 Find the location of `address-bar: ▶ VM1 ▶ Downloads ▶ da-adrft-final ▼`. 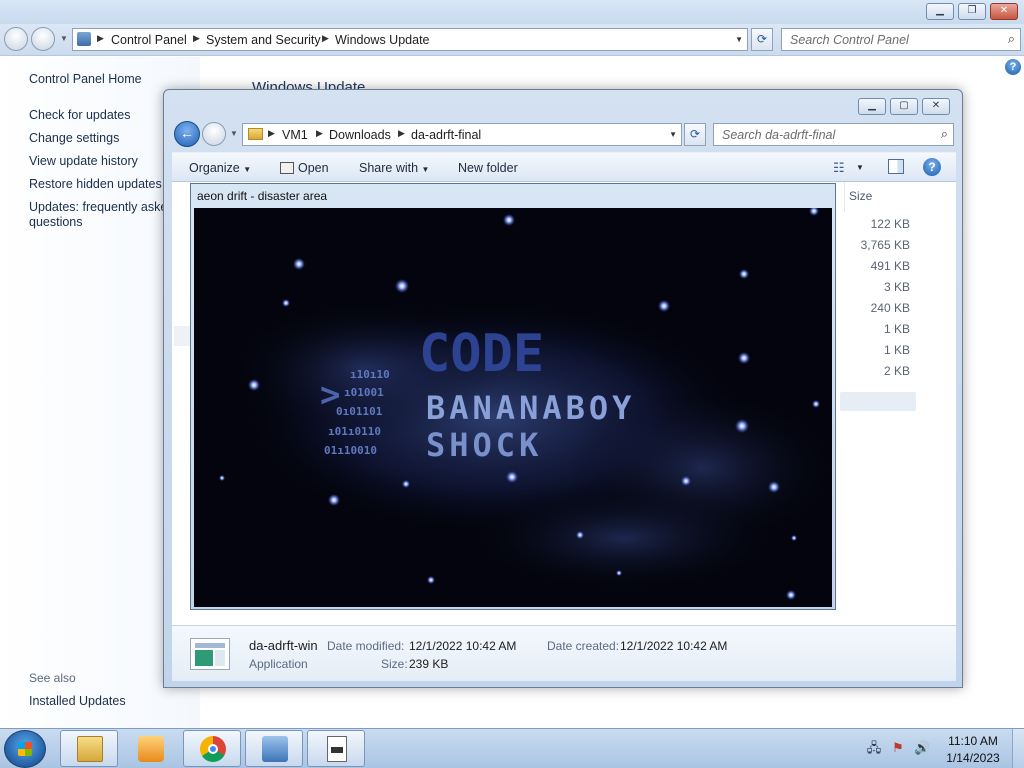

address-bar: ▶ VM1 ▶ Downloads ▶ da-adrft-final ▼ is located at coordinates (462, 134).